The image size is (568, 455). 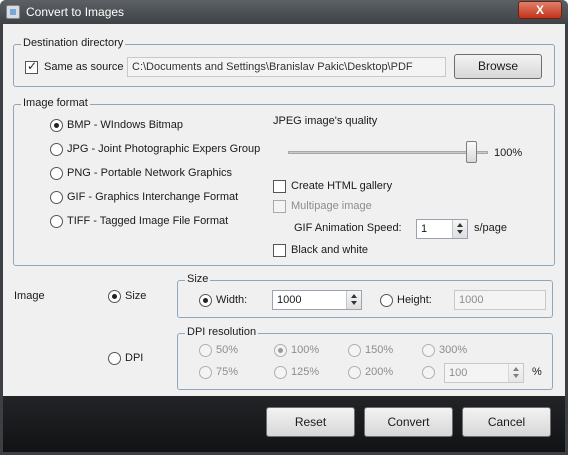 What do you see at coordinates (279, 206) in the screenshot?
I see `multipage-image-checkbox` at bounding box center [279, 206].